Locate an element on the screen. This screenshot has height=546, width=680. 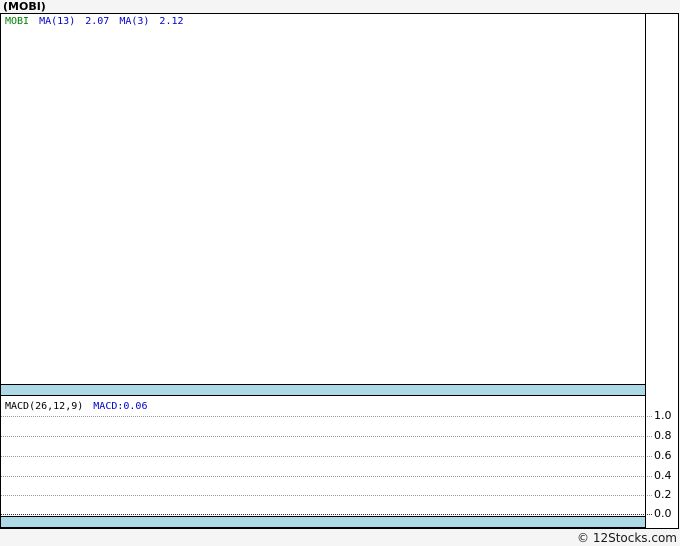
macd-gridline-1.0 is located at coordinates (326, 416).